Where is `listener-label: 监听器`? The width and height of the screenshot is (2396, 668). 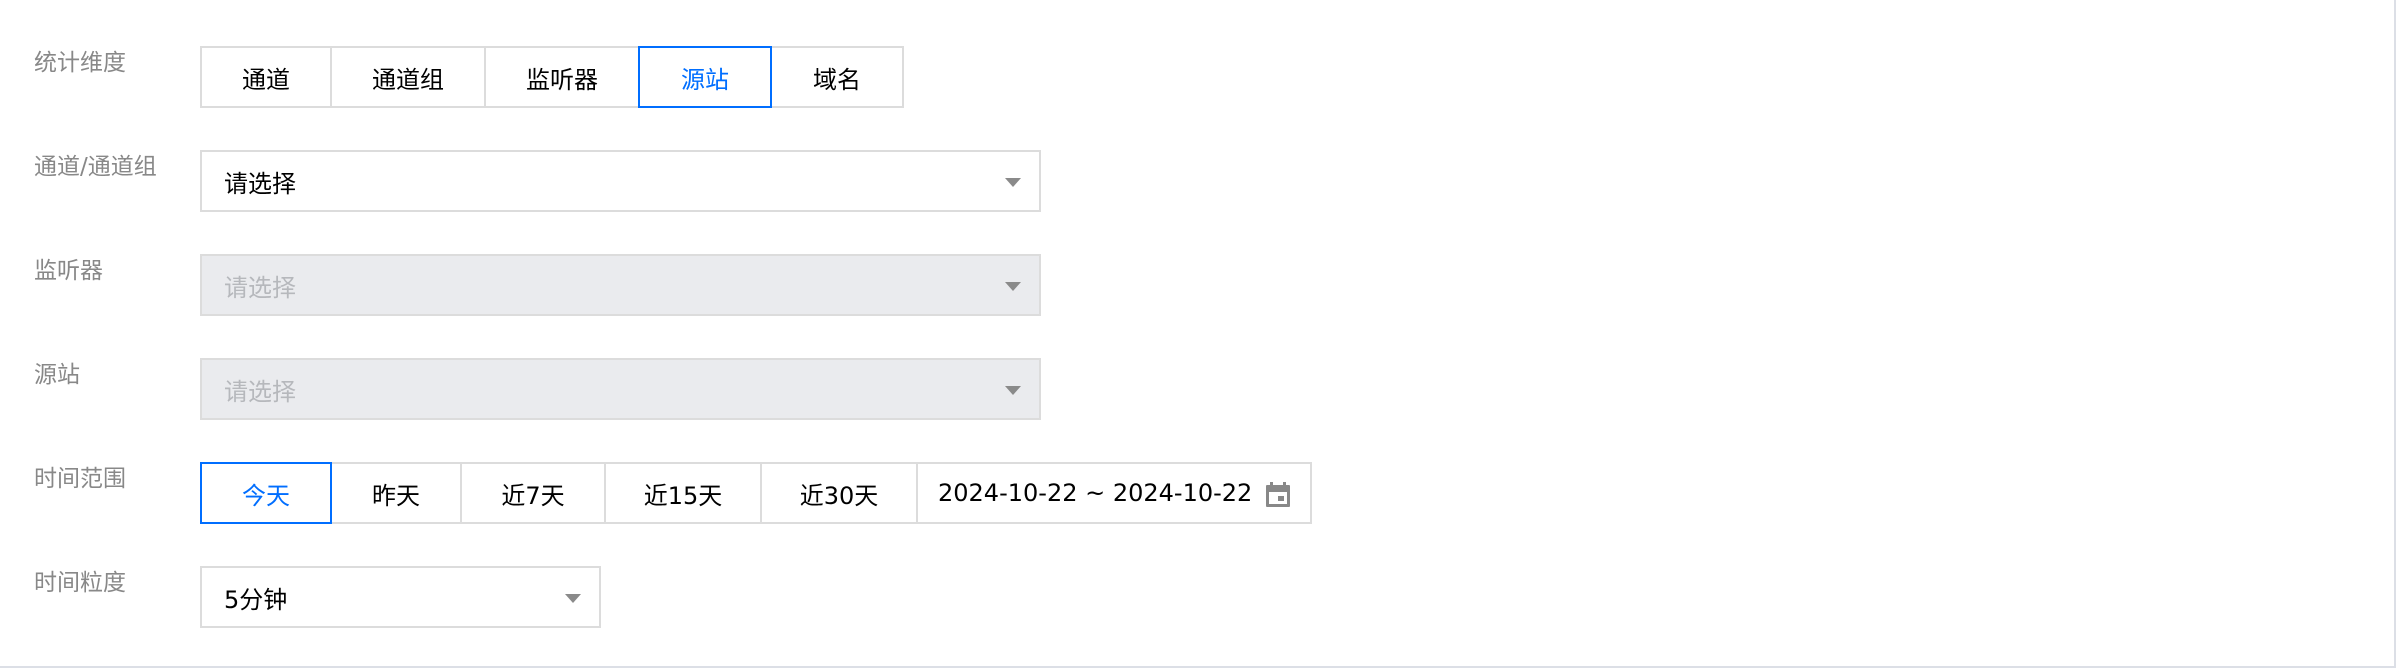
listener-label: 监听器 is located at coordinates (68, 271).